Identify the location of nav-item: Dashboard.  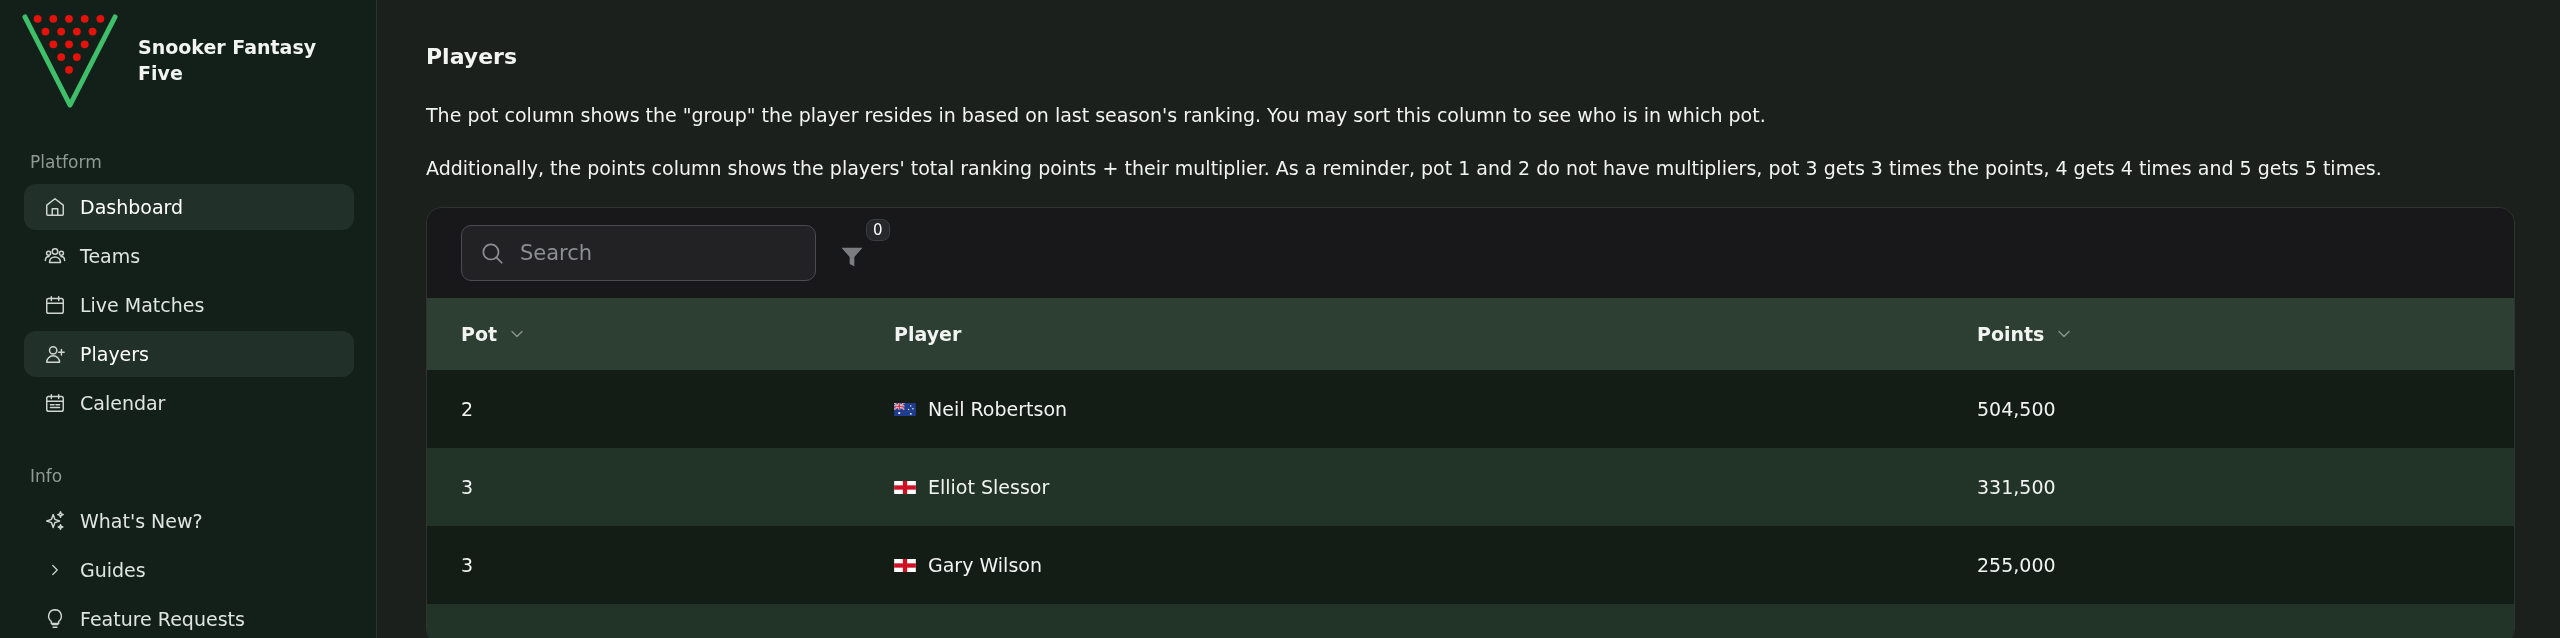
(189, 207).